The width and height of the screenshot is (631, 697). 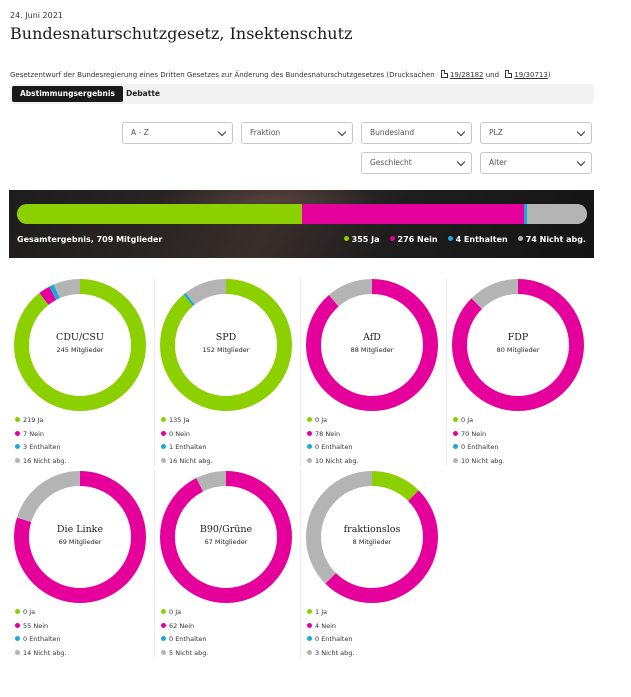 I want to click on party-vote-stats: 0 Ja 62 Nein 0 Enthalten 5 Nicht abg., so click(x=184, y=633).